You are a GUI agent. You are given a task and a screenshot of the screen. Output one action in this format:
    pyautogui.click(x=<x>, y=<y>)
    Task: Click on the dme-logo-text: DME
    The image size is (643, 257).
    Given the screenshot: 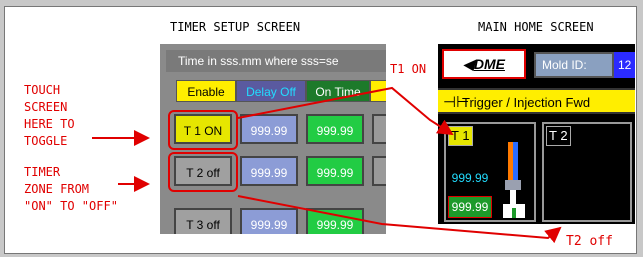 What is the action you would take?
    pyautogui.click(x=489, y=64)
    